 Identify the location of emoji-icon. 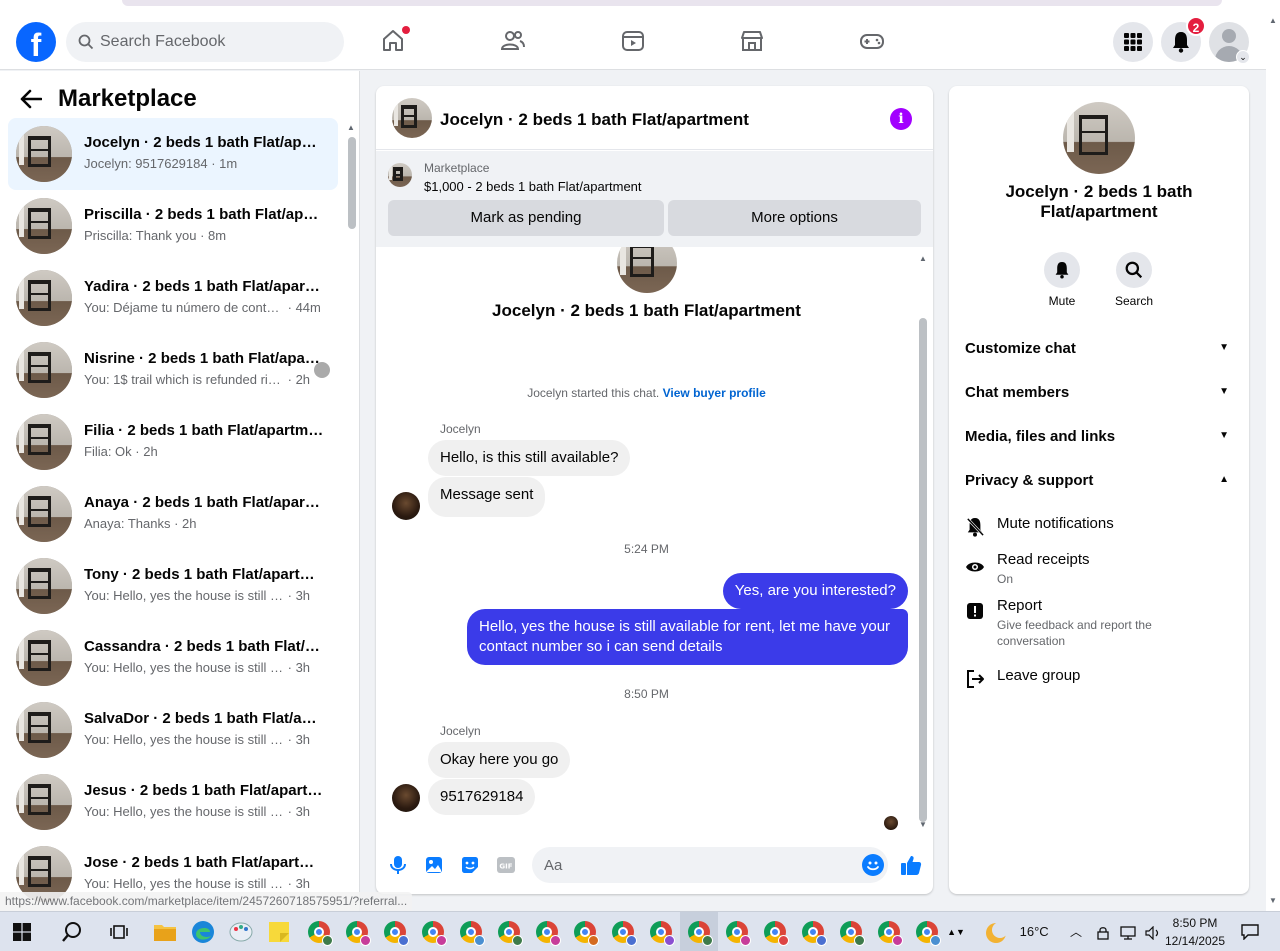
(873, 865).